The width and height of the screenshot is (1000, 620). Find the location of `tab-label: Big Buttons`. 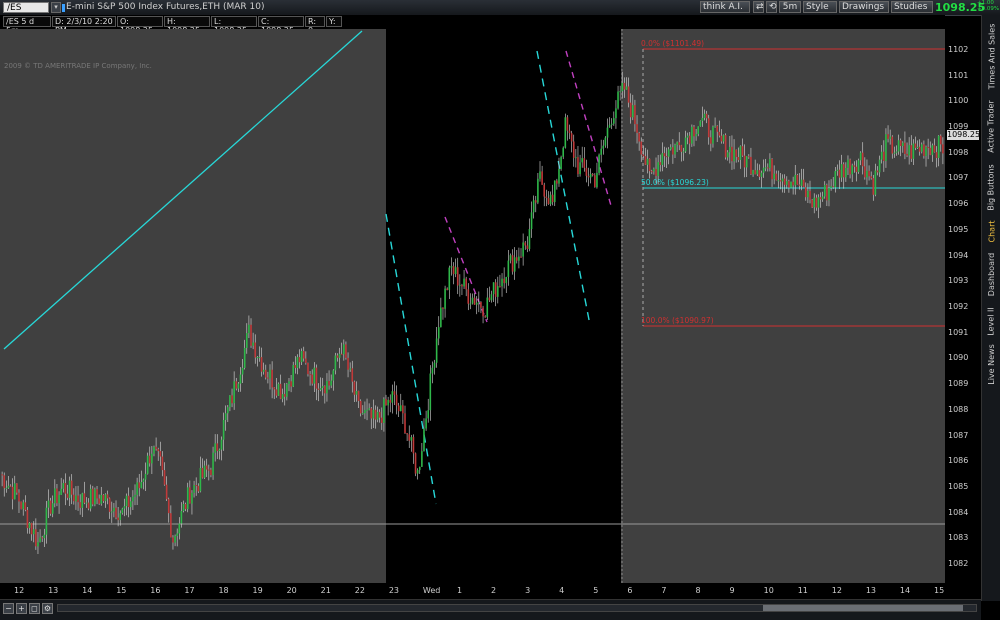

tab-label: Big Buttons is located at coordinates (992, 187).